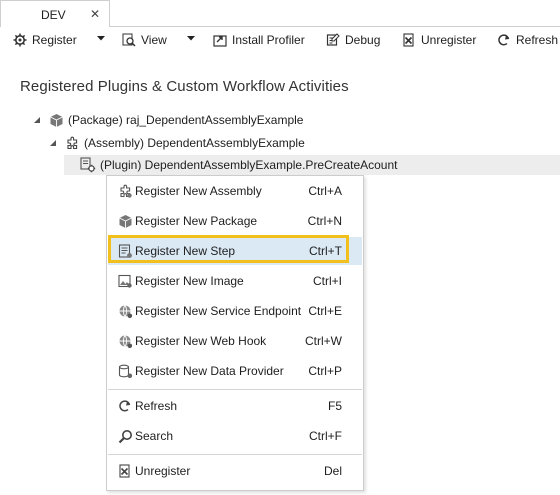  What do you see at coordinates (325, 371) in the screenshot?
I see `menu-item-shortcut: Ctrl+P` at bounding box center [325, 371].